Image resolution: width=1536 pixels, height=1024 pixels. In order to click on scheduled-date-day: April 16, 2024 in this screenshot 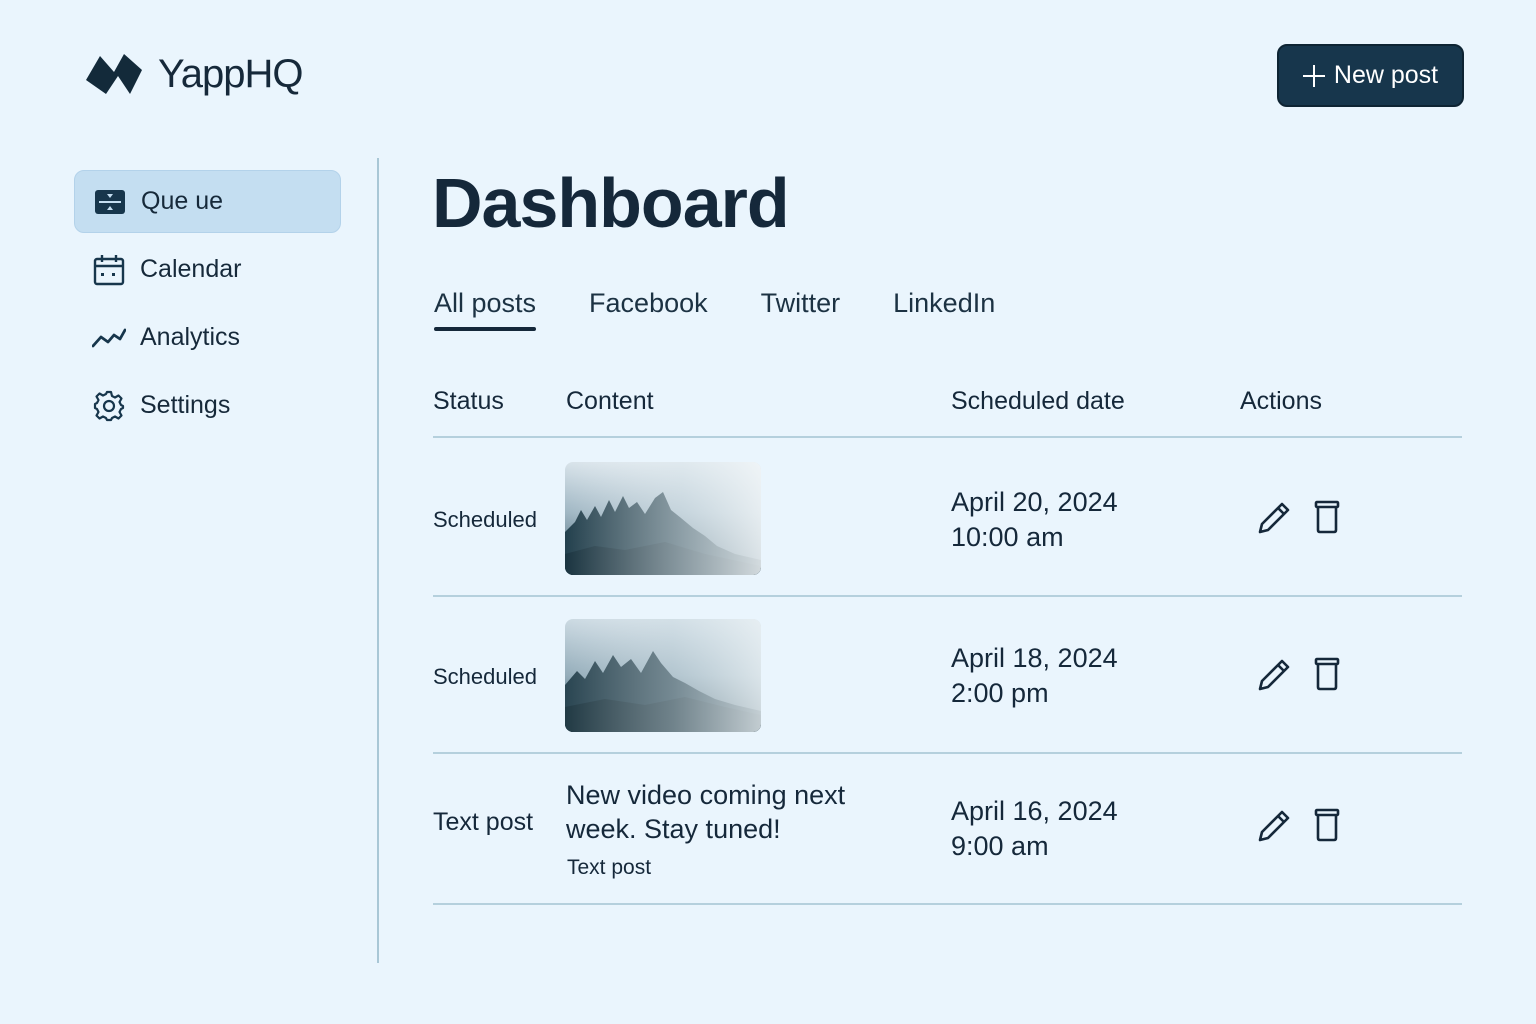, I will do `click(1034, 811)`.